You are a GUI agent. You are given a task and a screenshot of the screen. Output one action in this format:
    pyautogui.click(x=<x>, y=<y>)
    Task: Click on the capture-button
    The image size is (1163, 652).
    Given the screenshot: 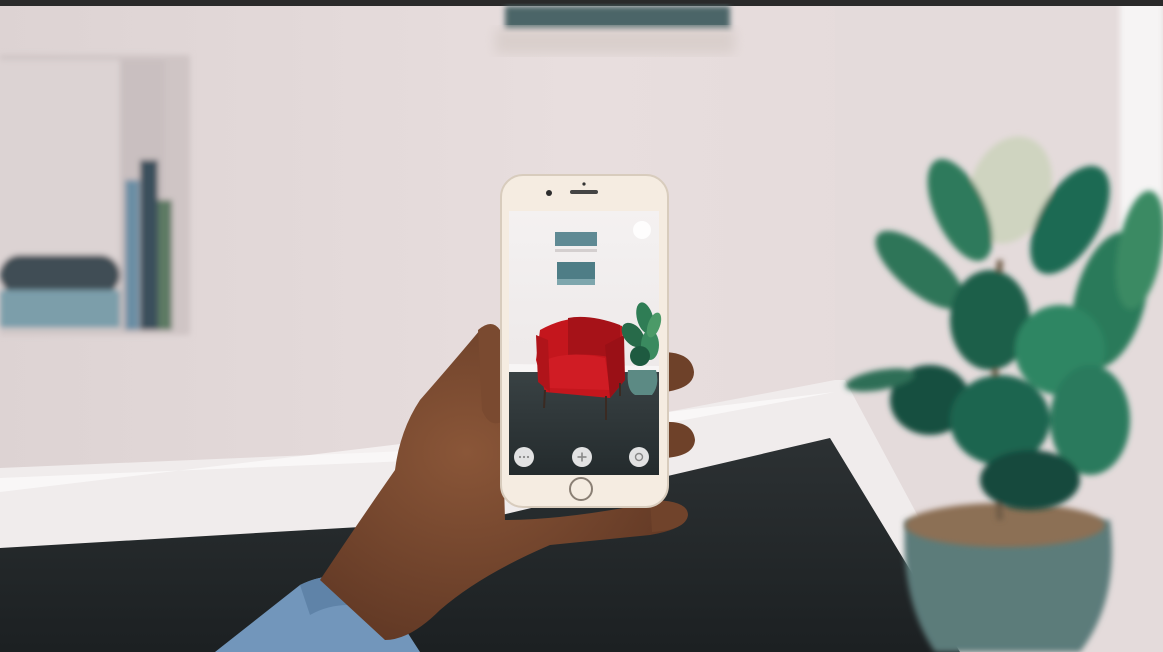 What is the action you would take?
    pyautogui.click(x=639, y=457)
    